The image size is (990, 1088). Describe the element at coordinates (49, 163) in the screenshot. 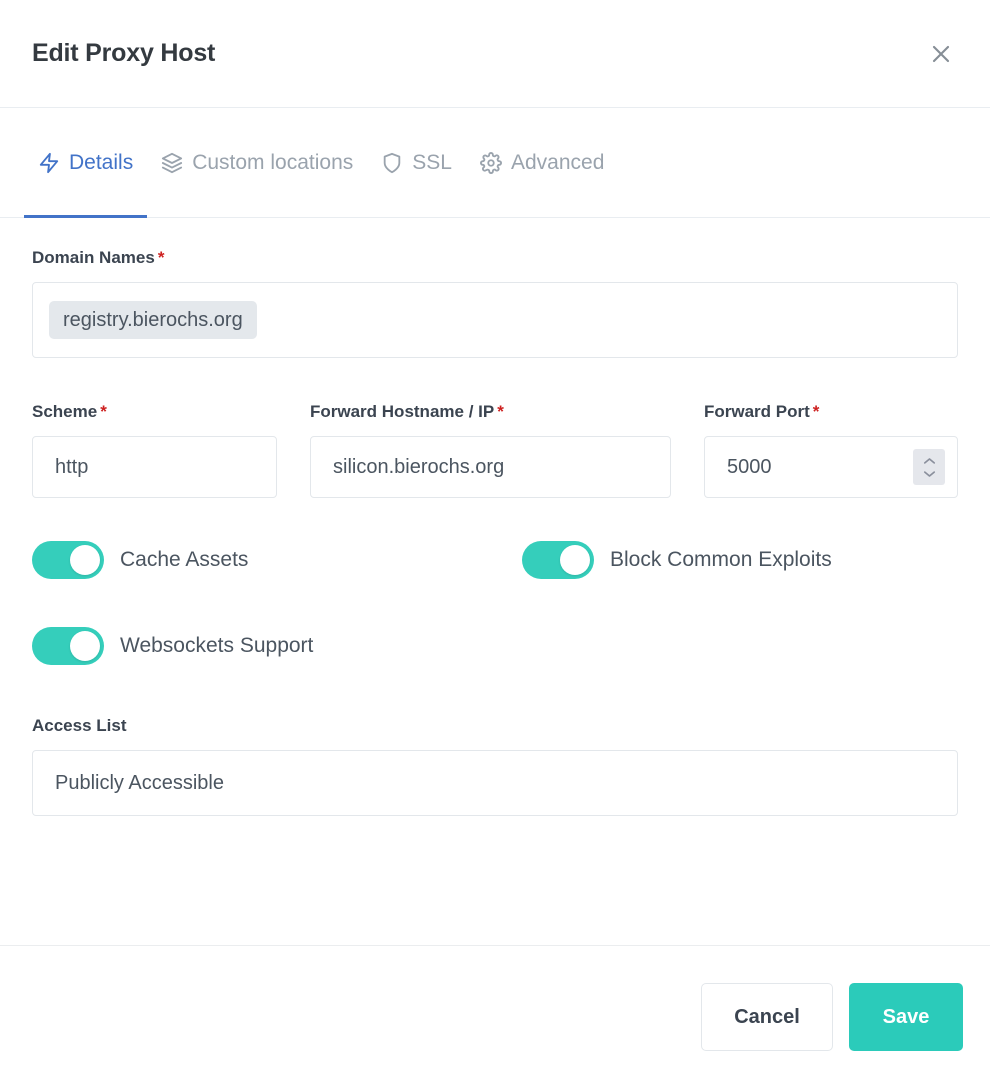

I see `zap-icon` at that location.